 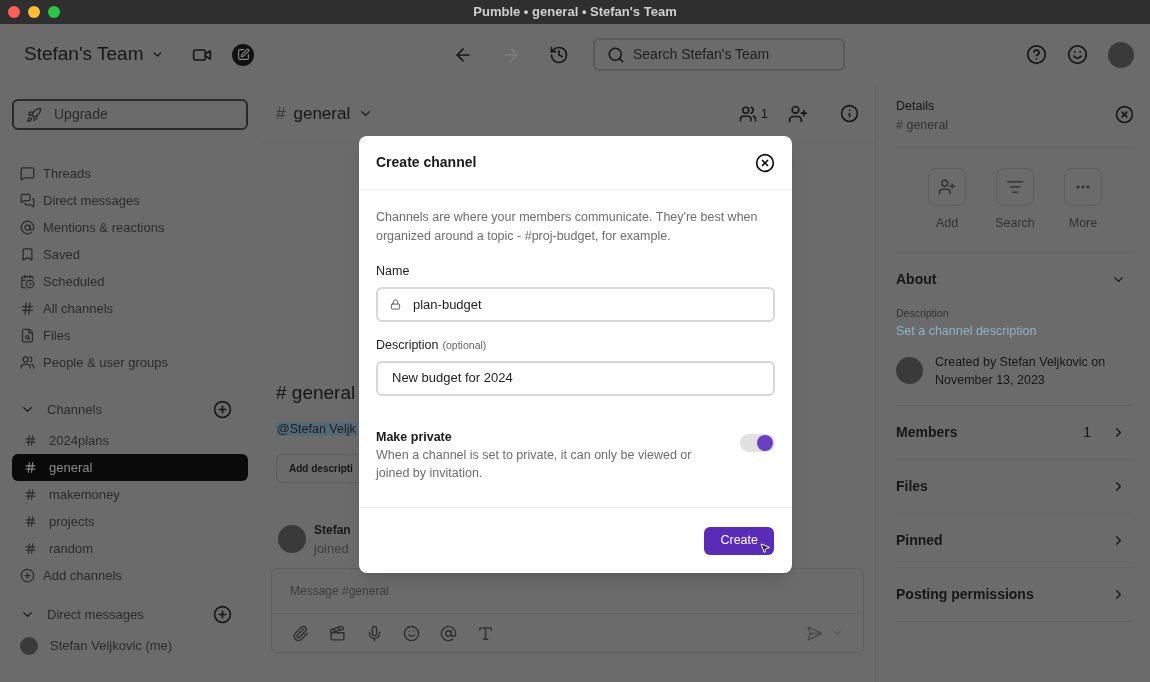 What do you see at coordinates (325, 113) in the screenshot?
I see `channel-title: # general` at bounding box center [325, 113].